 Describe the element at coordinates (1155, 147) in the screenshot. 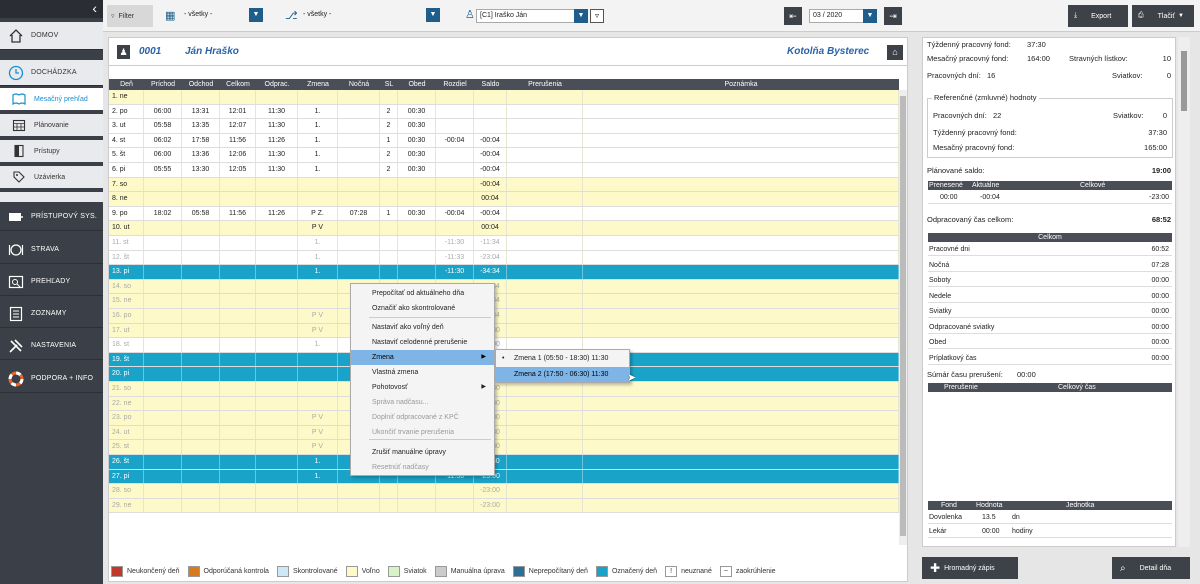

I see `ref-monthly-fund-value: 165:00` at that location.